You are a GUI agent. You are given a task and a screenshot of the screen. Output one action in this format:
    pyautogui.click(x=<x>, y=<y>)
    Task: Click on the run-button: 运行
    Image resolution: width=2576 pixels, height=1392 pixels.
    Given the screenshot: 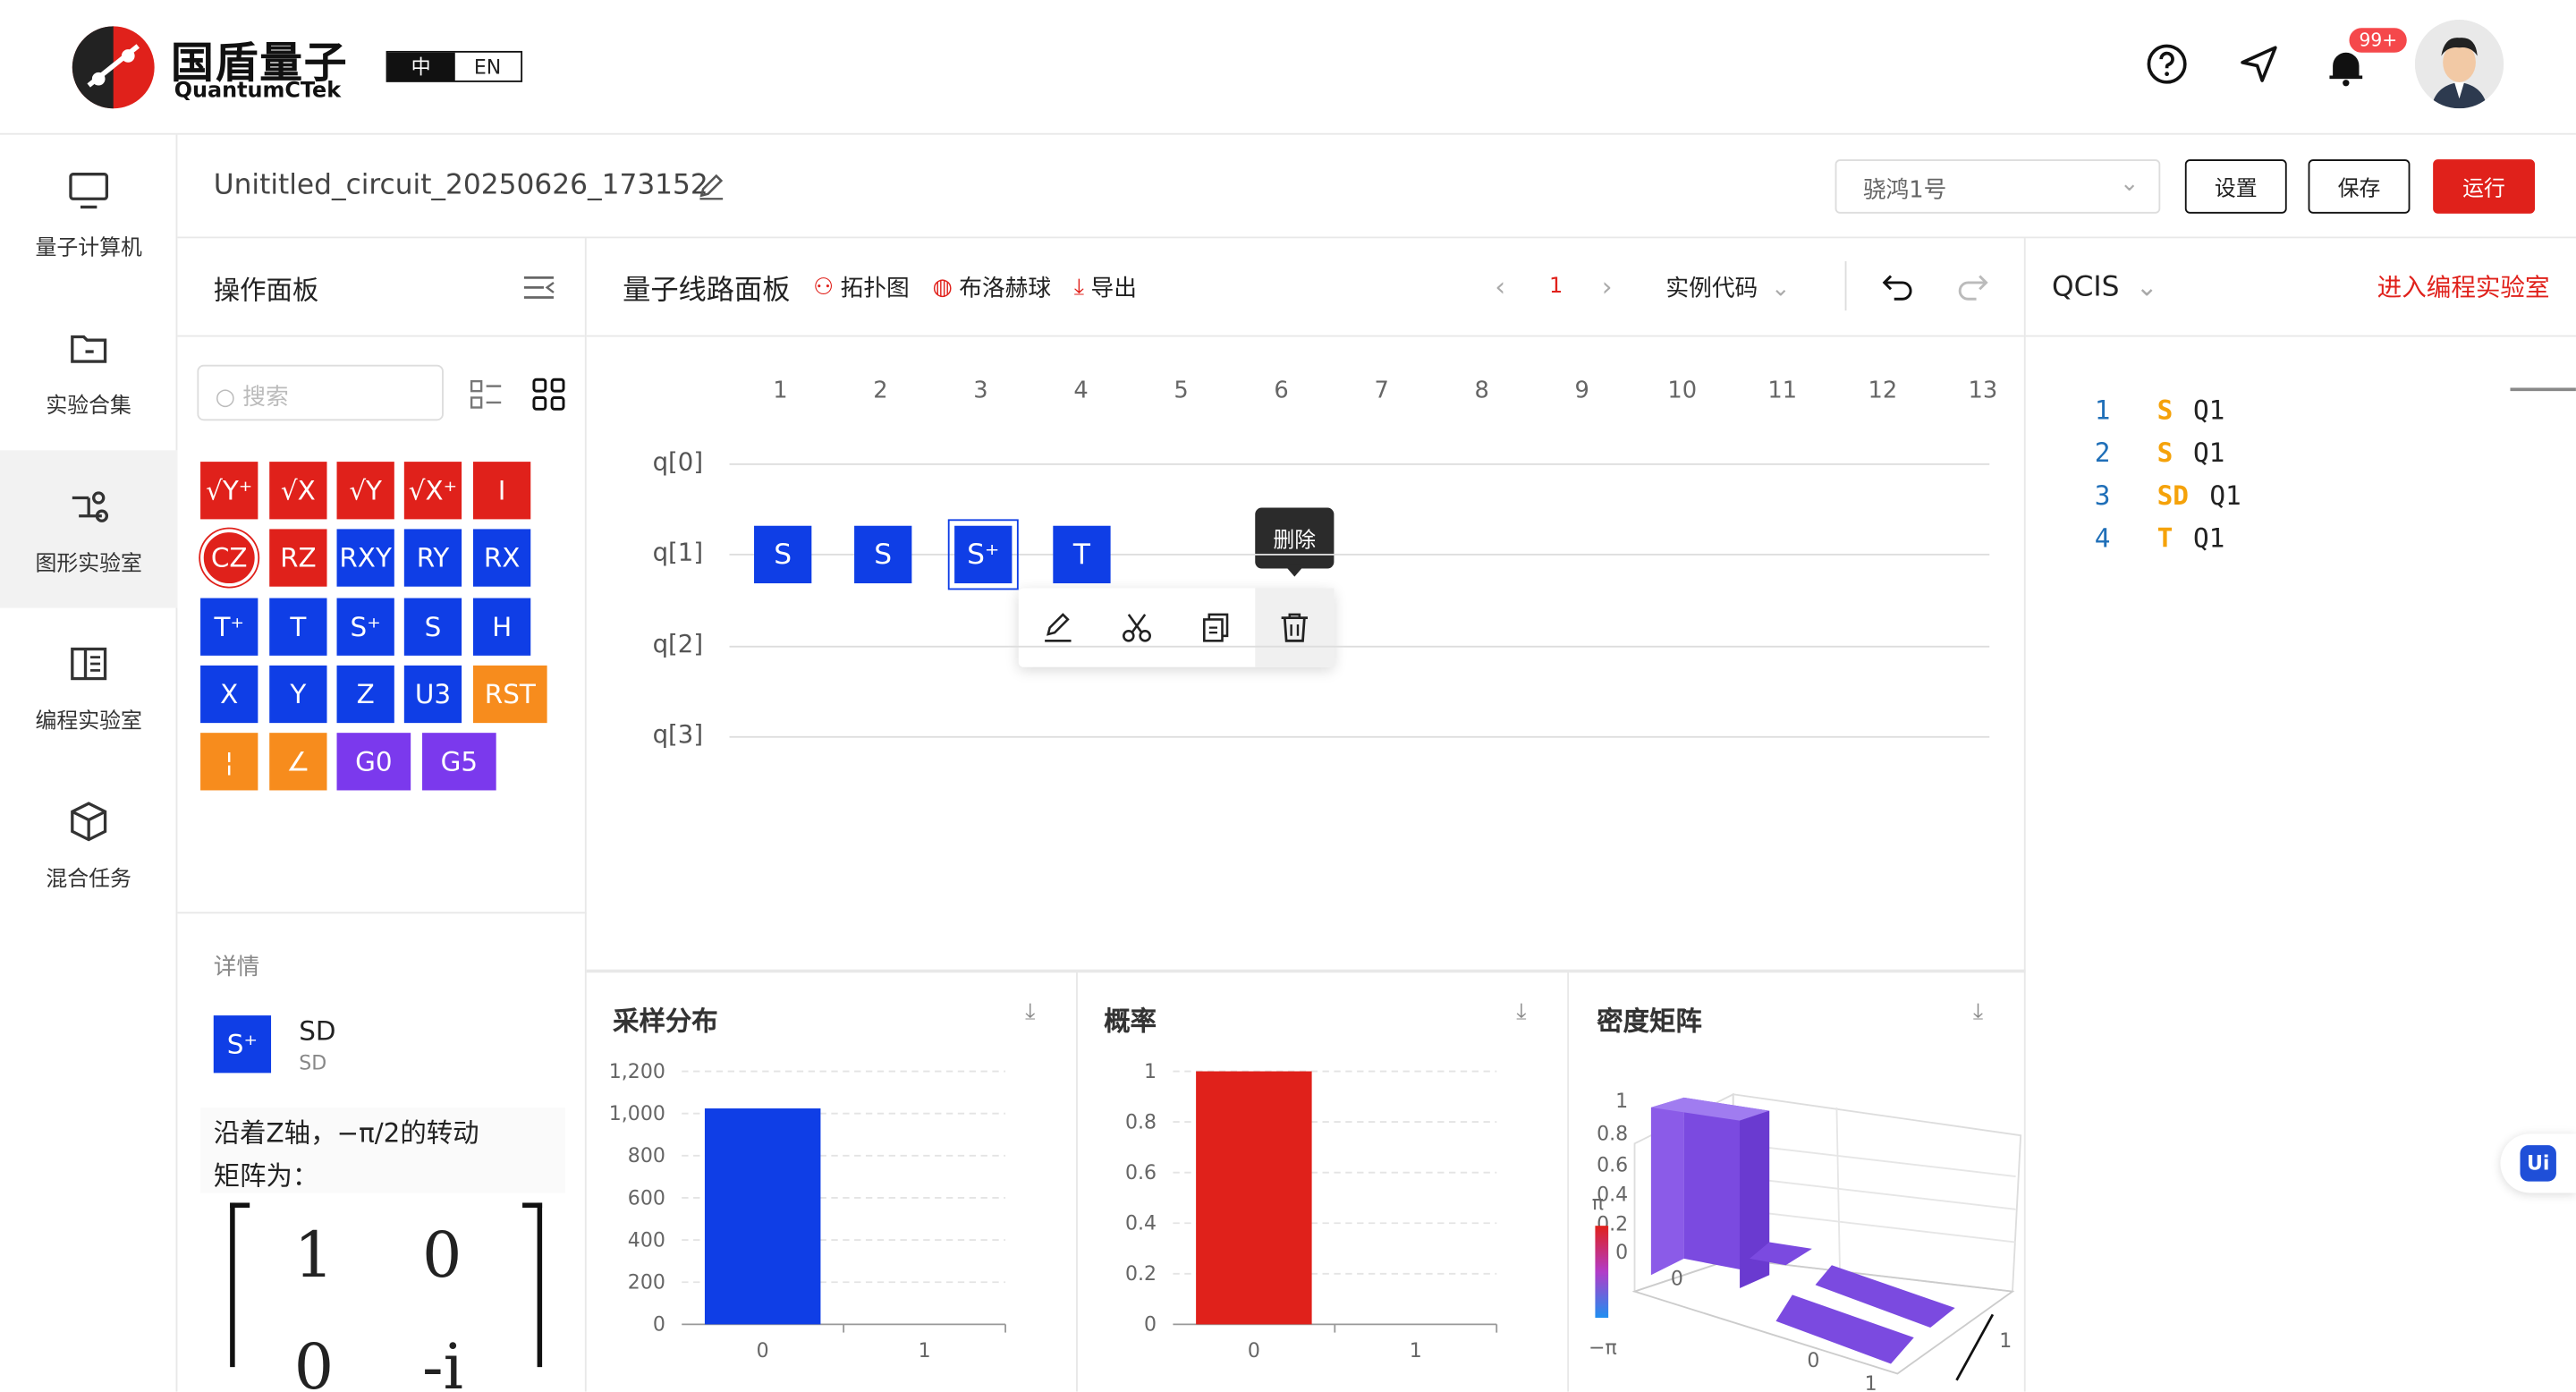 What is the action you would take?
    pyautogui.click(x=2484, y=186)
    